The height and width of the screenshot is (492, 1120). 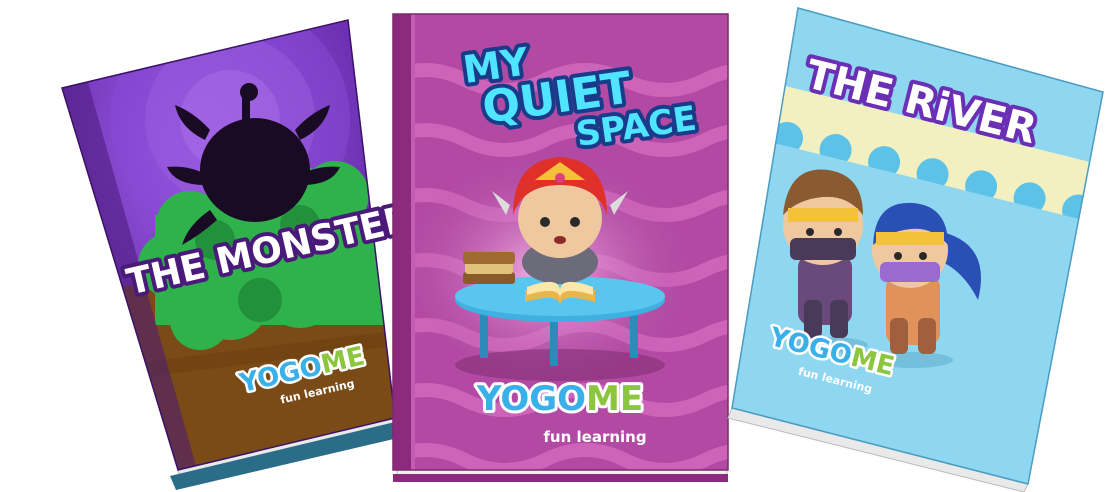 I want to click on brand-tagline: fun learning, so click(x=594, y=437).